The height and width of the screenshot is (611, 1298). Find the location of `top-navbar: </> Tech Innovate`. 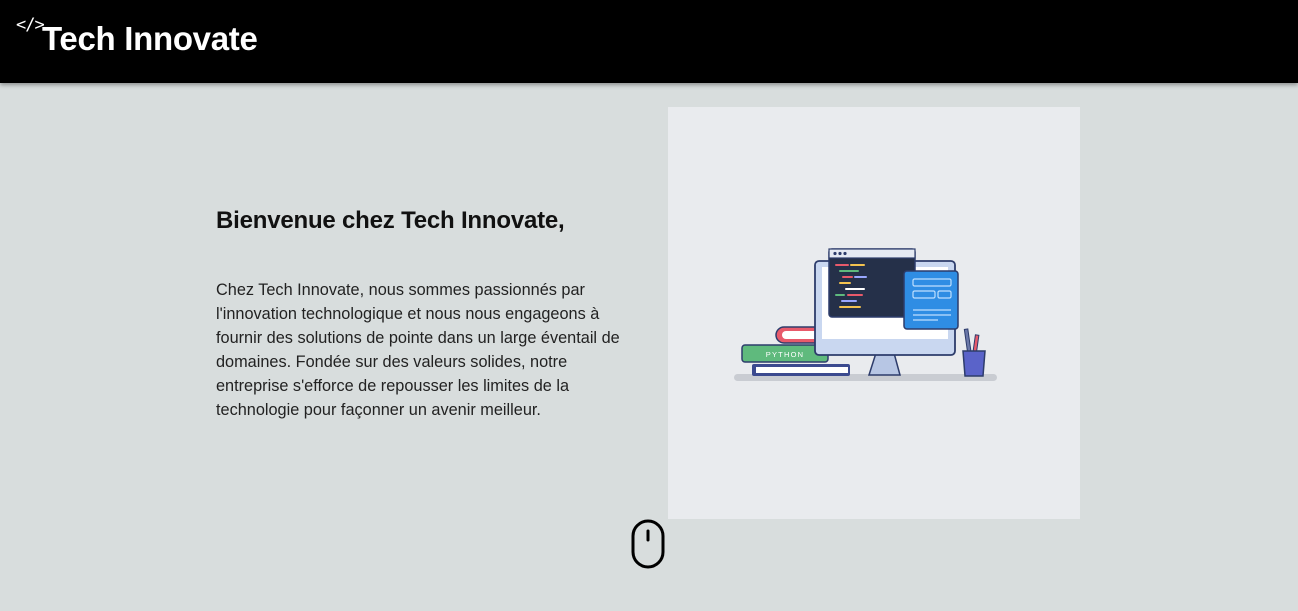

top-navbar: </> Tech Innovate is located at coordinates (649, 41).